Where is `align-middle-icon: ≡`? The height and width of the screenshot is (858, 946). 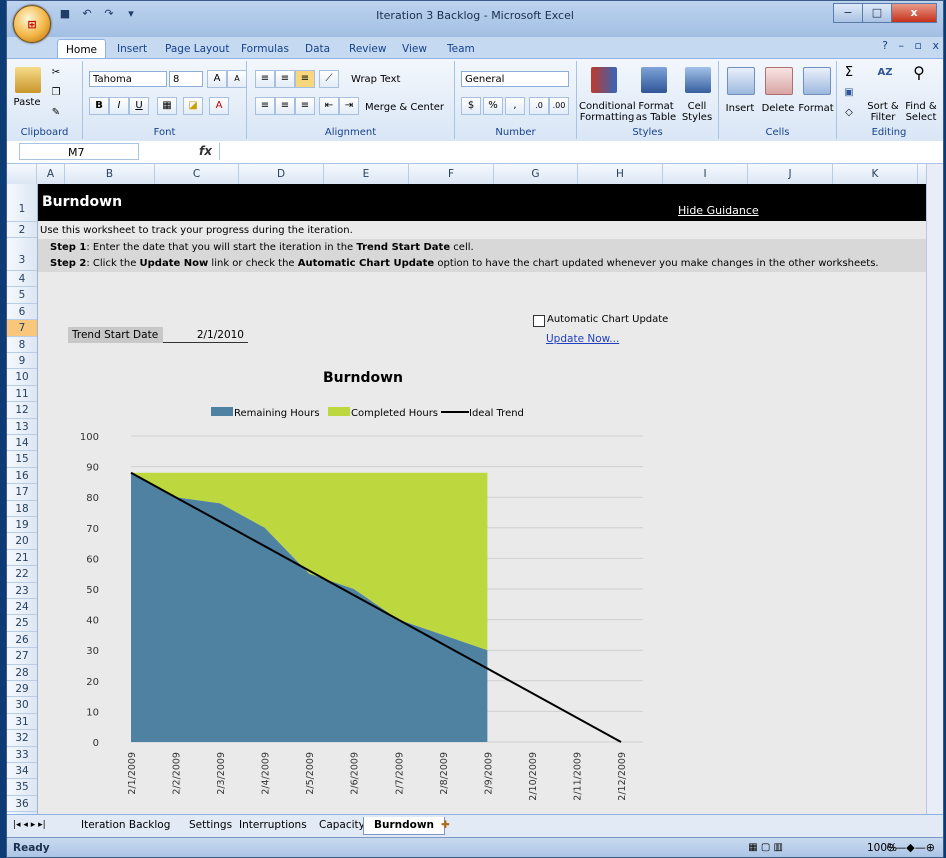 align-middle-icon: ≡ is located at coordinates (285, 79).